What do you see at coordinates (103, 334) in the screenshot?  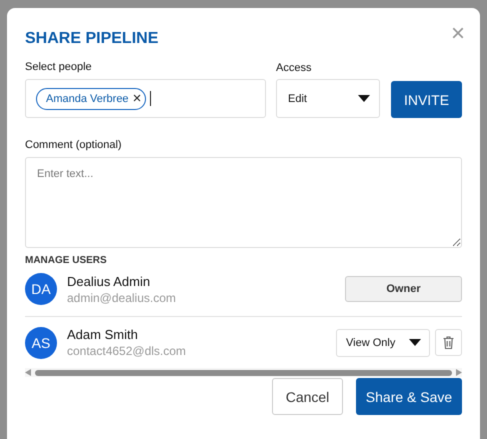 I see `user-name: Adam Smith` at bounding box center [103, 334].